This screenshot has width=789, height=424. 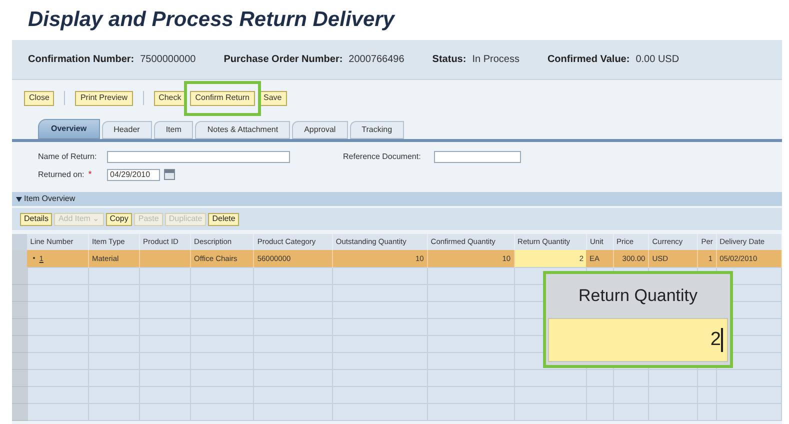 What do you see at coordinates (34, 258) in the screenshot?
I see `bullet-icon` at bounding box center [34, 258].